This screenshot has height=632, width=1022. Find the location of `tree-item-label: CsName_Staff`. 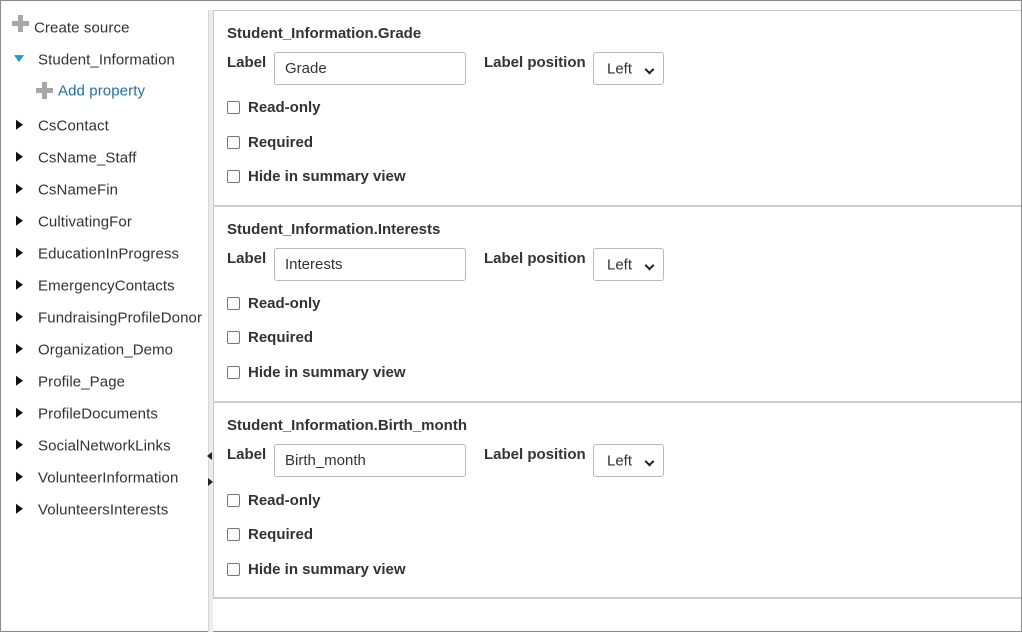

tree-item-label: CsName_Staff is located at coordinates (87, 158).